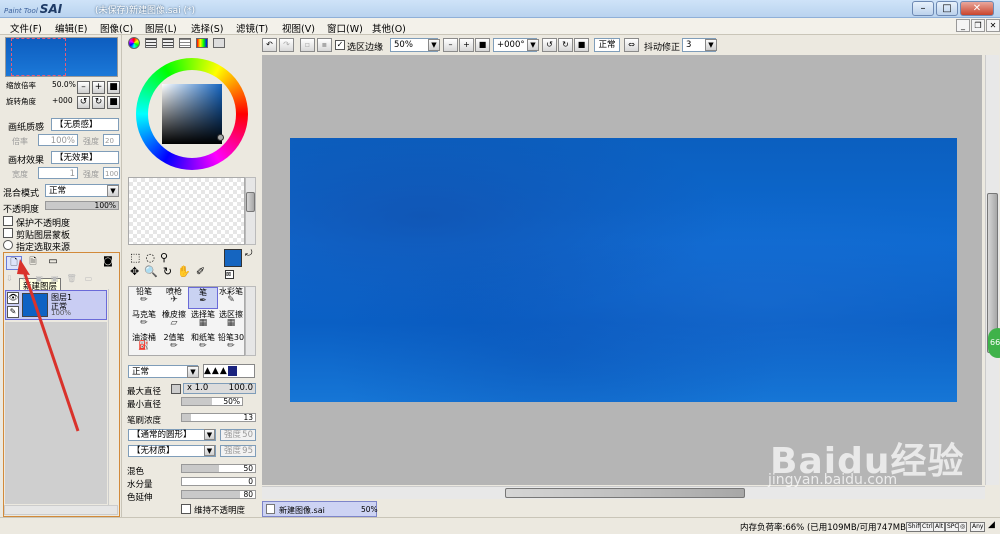 The width and height of the screenshot is (1000, 534). Describe the element at coordinates (231, 321) in the screenshot. I see `brush-select-eraser: 选区擦 ▦` at that location.